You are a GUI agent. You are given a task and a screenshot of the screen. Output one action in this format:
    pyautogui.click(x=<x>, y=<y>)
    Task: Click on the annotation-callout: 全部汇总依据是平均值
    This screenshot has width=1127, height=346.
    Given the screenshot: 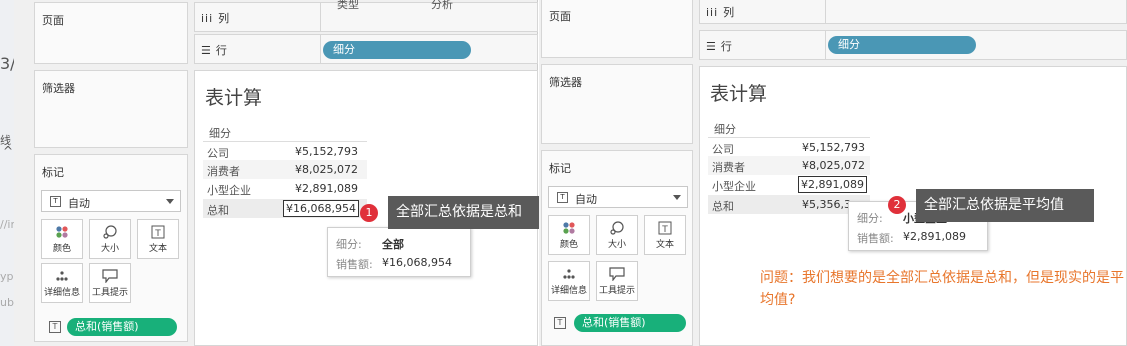 What is the action you would take?
    pyautogui.click(x=1005, y=205)
    